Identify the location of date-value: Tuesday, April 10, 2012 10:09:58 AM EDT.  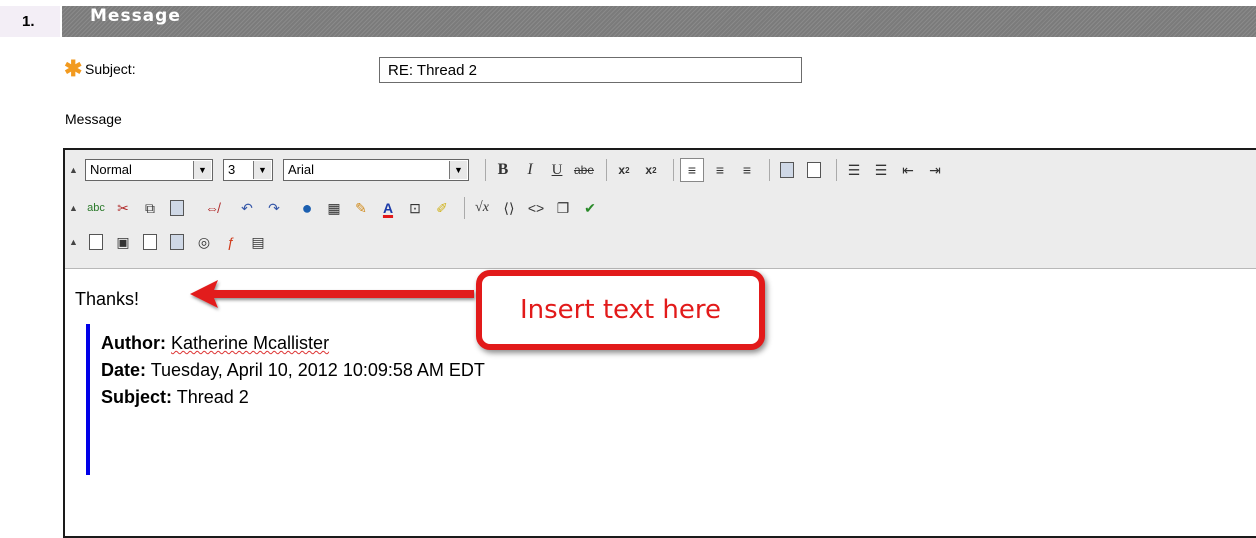
(317, 370).